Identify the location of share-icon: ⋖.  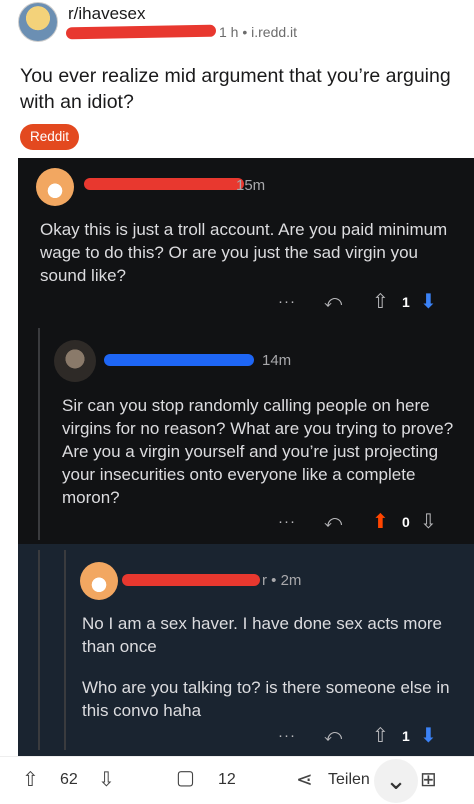
(304, 779).